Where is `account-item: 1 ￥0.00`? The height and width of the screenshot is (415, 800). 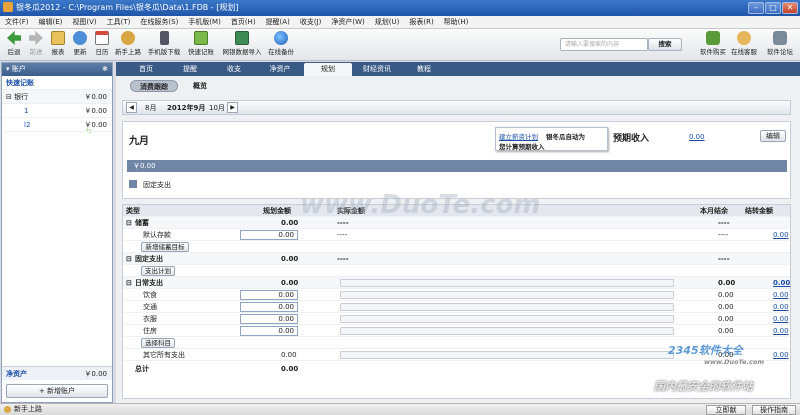 account-item: 1 ￥0.00 is located at coordinates (57, 111).